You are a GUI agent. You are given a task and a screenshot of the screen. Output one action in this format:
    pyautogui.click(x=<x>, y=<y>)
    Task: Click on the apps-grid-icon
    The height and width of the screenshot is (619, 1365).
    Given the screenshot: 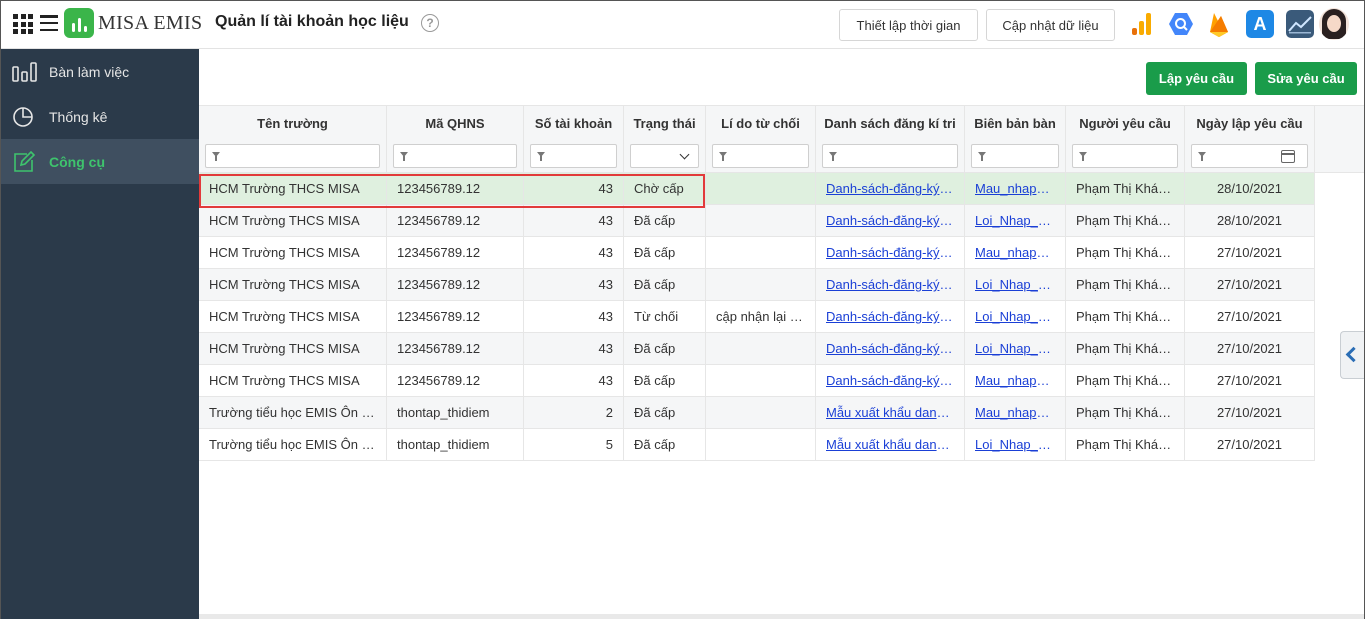 What is the action you would take?
    pyautogui.click(x=23, y=24)
    